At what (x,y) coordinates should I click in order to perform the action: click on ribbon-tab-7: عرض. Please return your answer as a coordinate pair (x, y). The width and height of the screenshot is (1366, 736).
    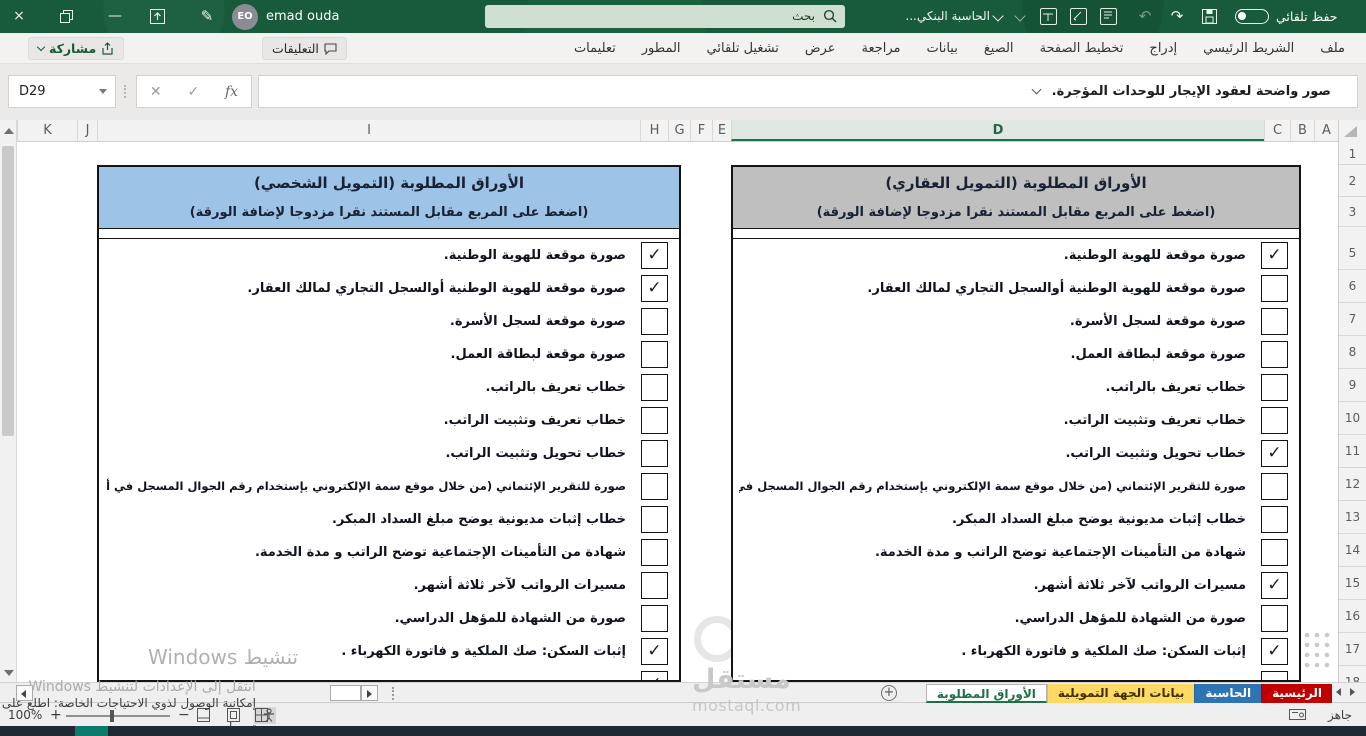
    Looking at the image, I should click on (820, 48).